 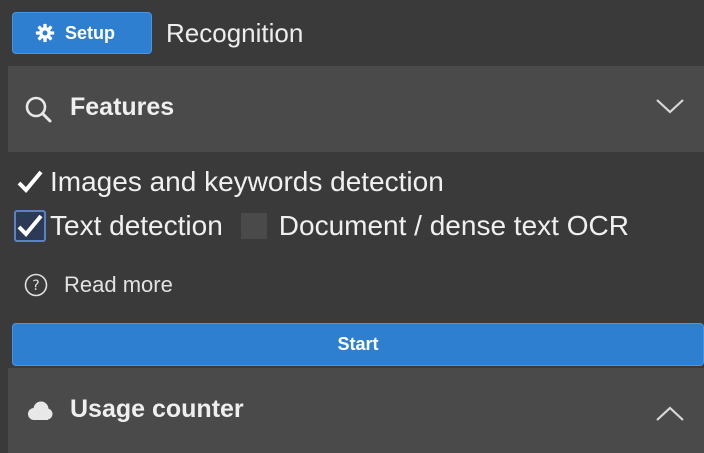 I want to click on option-images-keywords: Images and keywords detection, so click(x=229, y=182).